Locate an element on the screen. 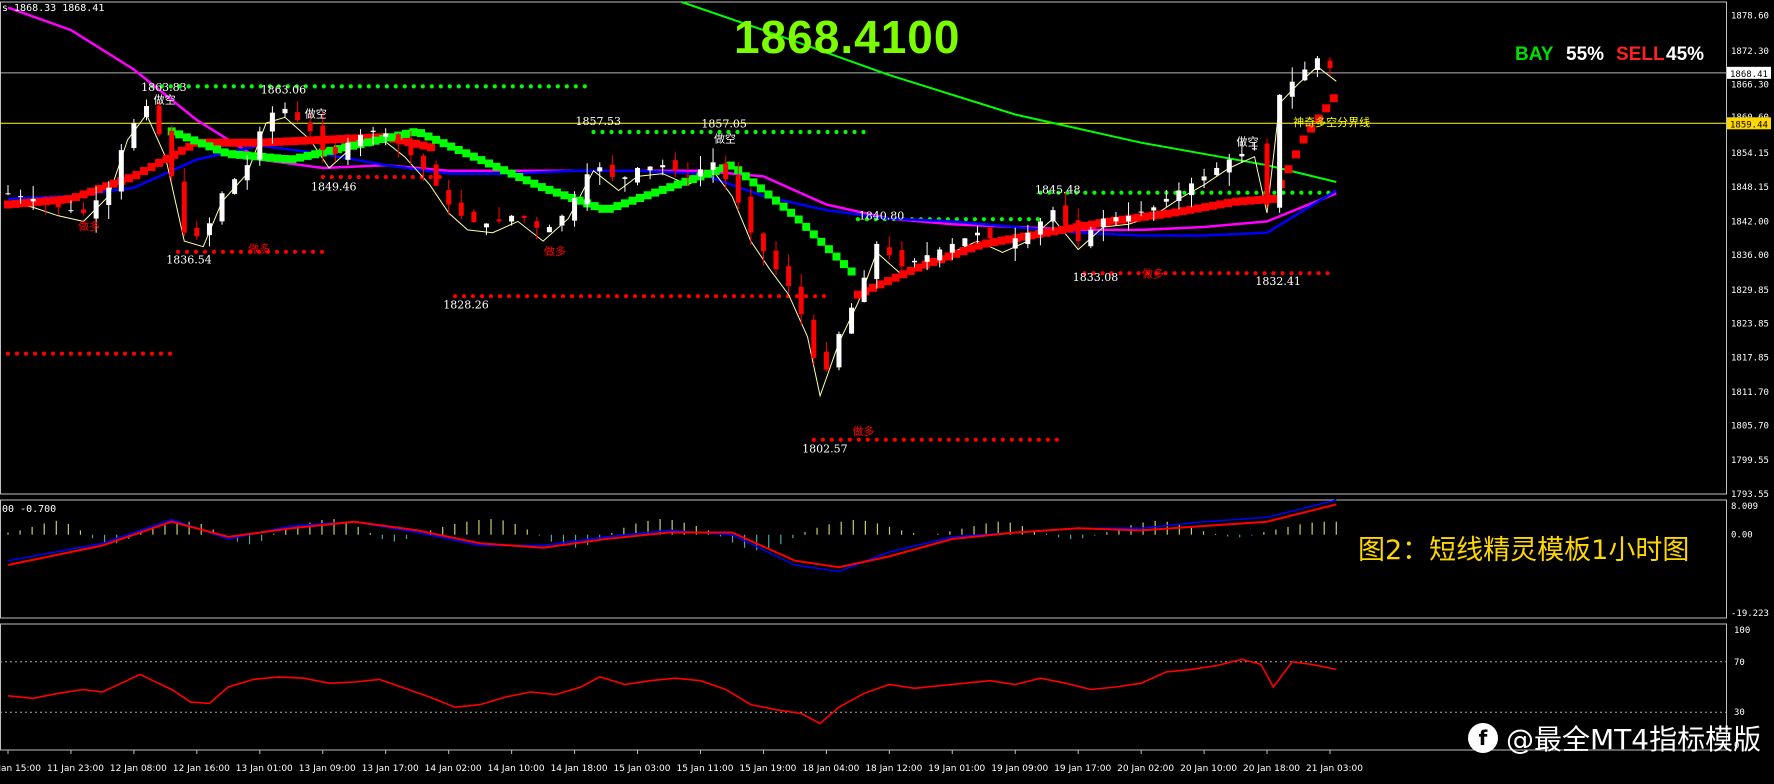 The image size is (1774, 784). price-tag-label: 1859.44 is located at coordinates (1749, 125).